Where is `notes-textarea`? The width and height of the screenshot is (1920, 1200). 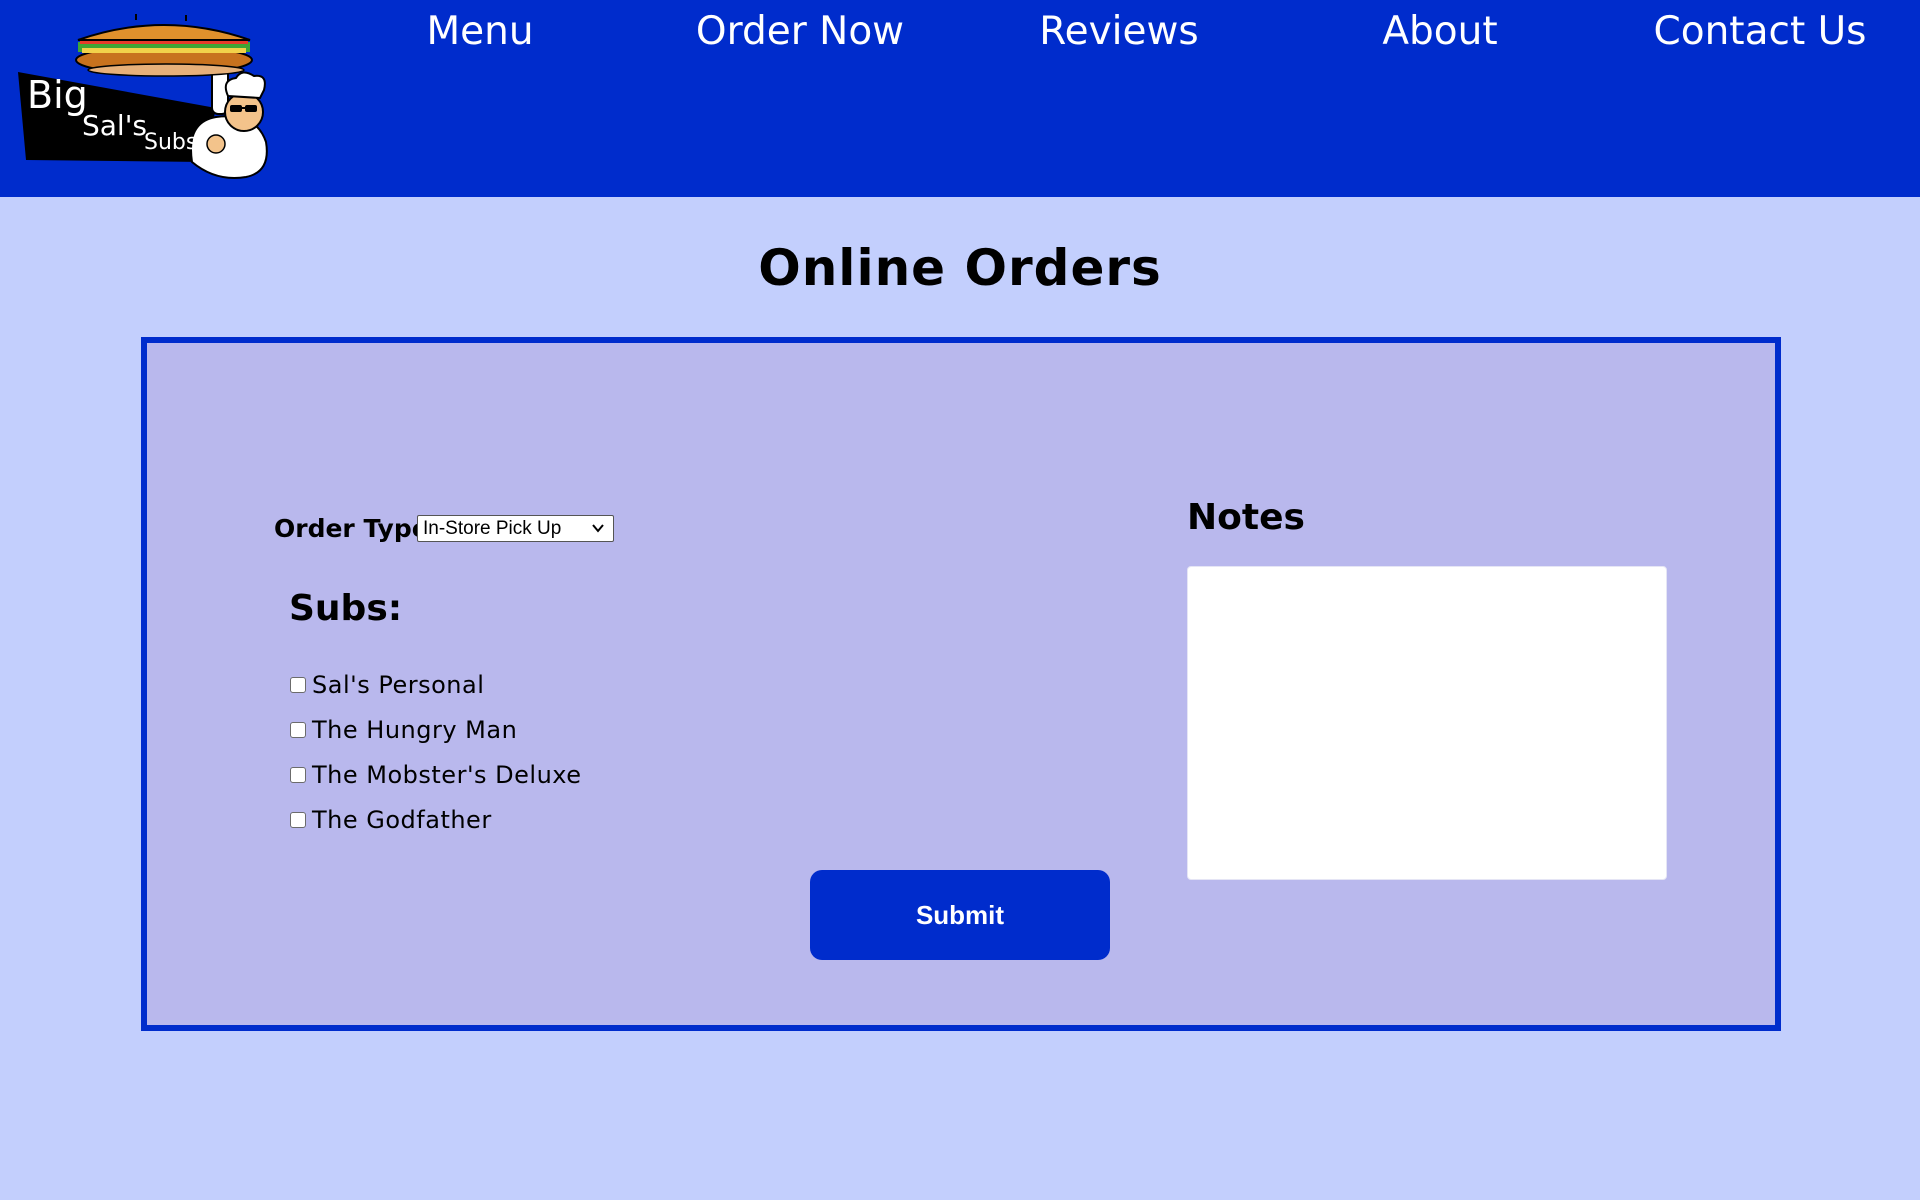
notes-textarea is located at coordinates (1427, 723).